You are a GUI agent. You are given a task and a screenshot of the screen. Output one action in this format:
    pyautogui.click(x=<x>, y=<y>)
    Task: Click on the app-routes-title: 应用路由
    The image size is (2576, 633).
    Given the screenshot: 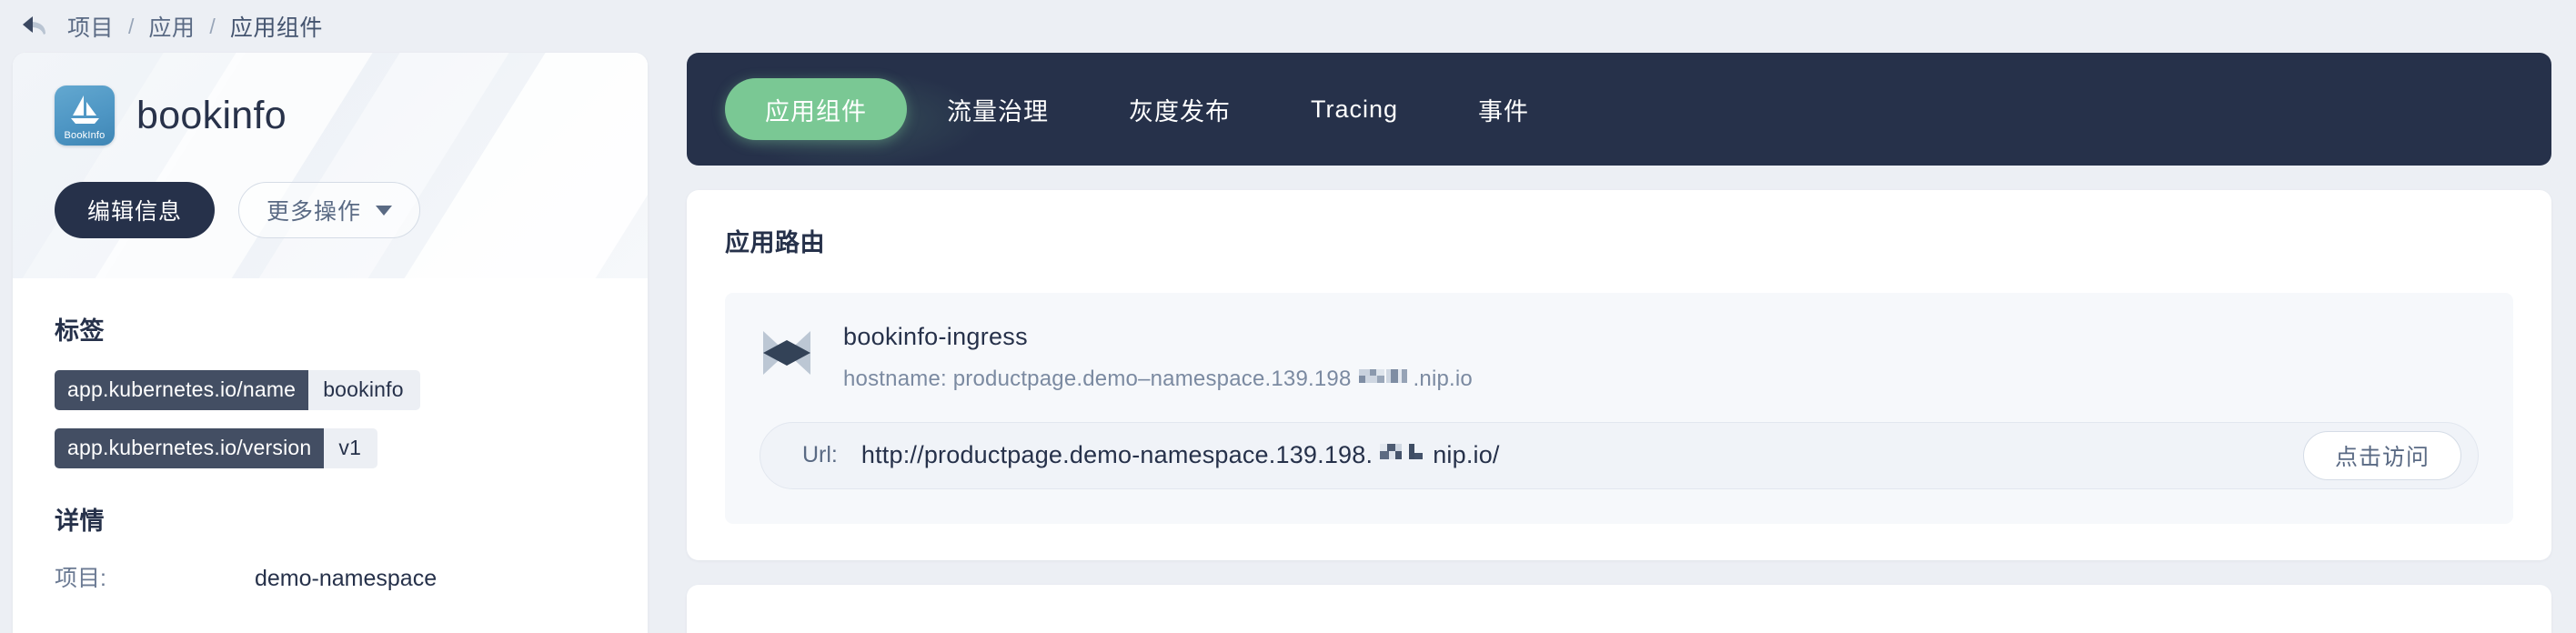 What is the action you would take?
    pyautogui.click(x=775, y=242)
    